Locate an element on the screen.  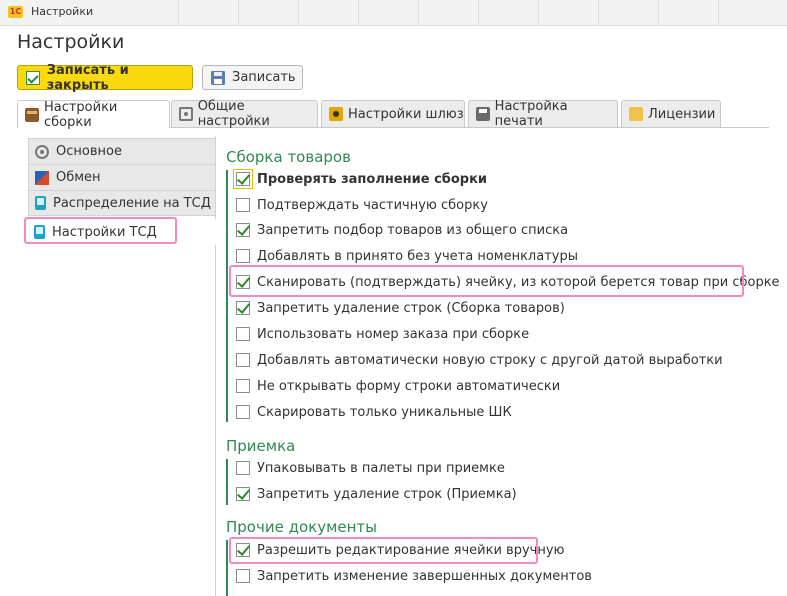
checkbox-label: Скарировать только уникальные ШК is located at coordinates (384, 412).